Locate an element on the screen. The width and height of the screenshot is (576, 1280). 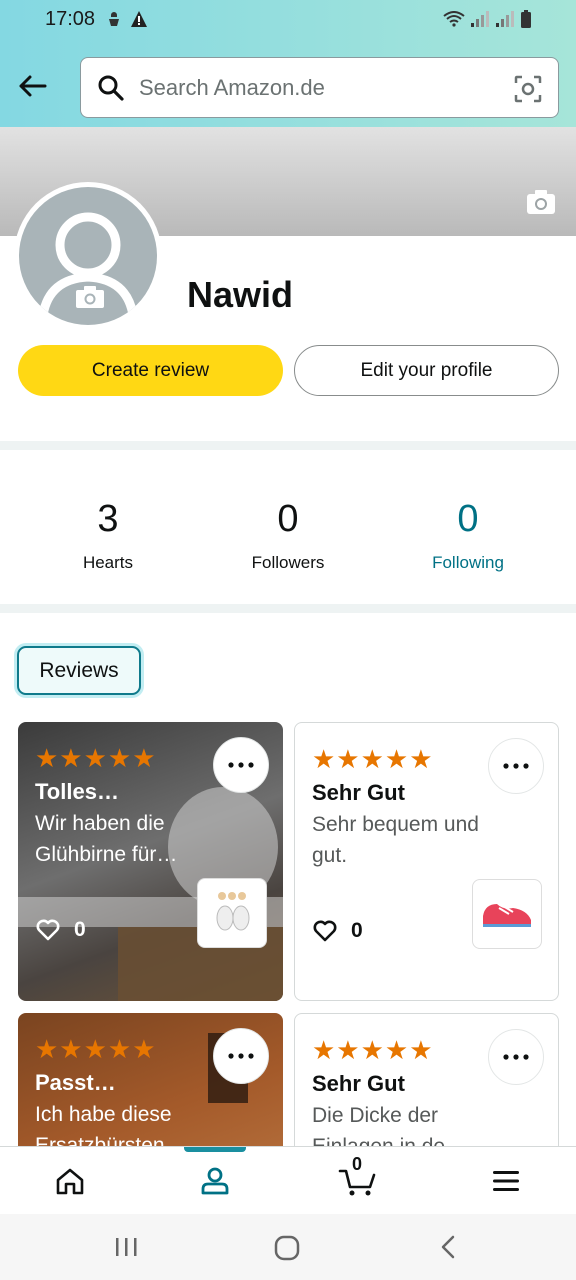
search-bar: Search Amazon.de is located at coordinates (319, 87).